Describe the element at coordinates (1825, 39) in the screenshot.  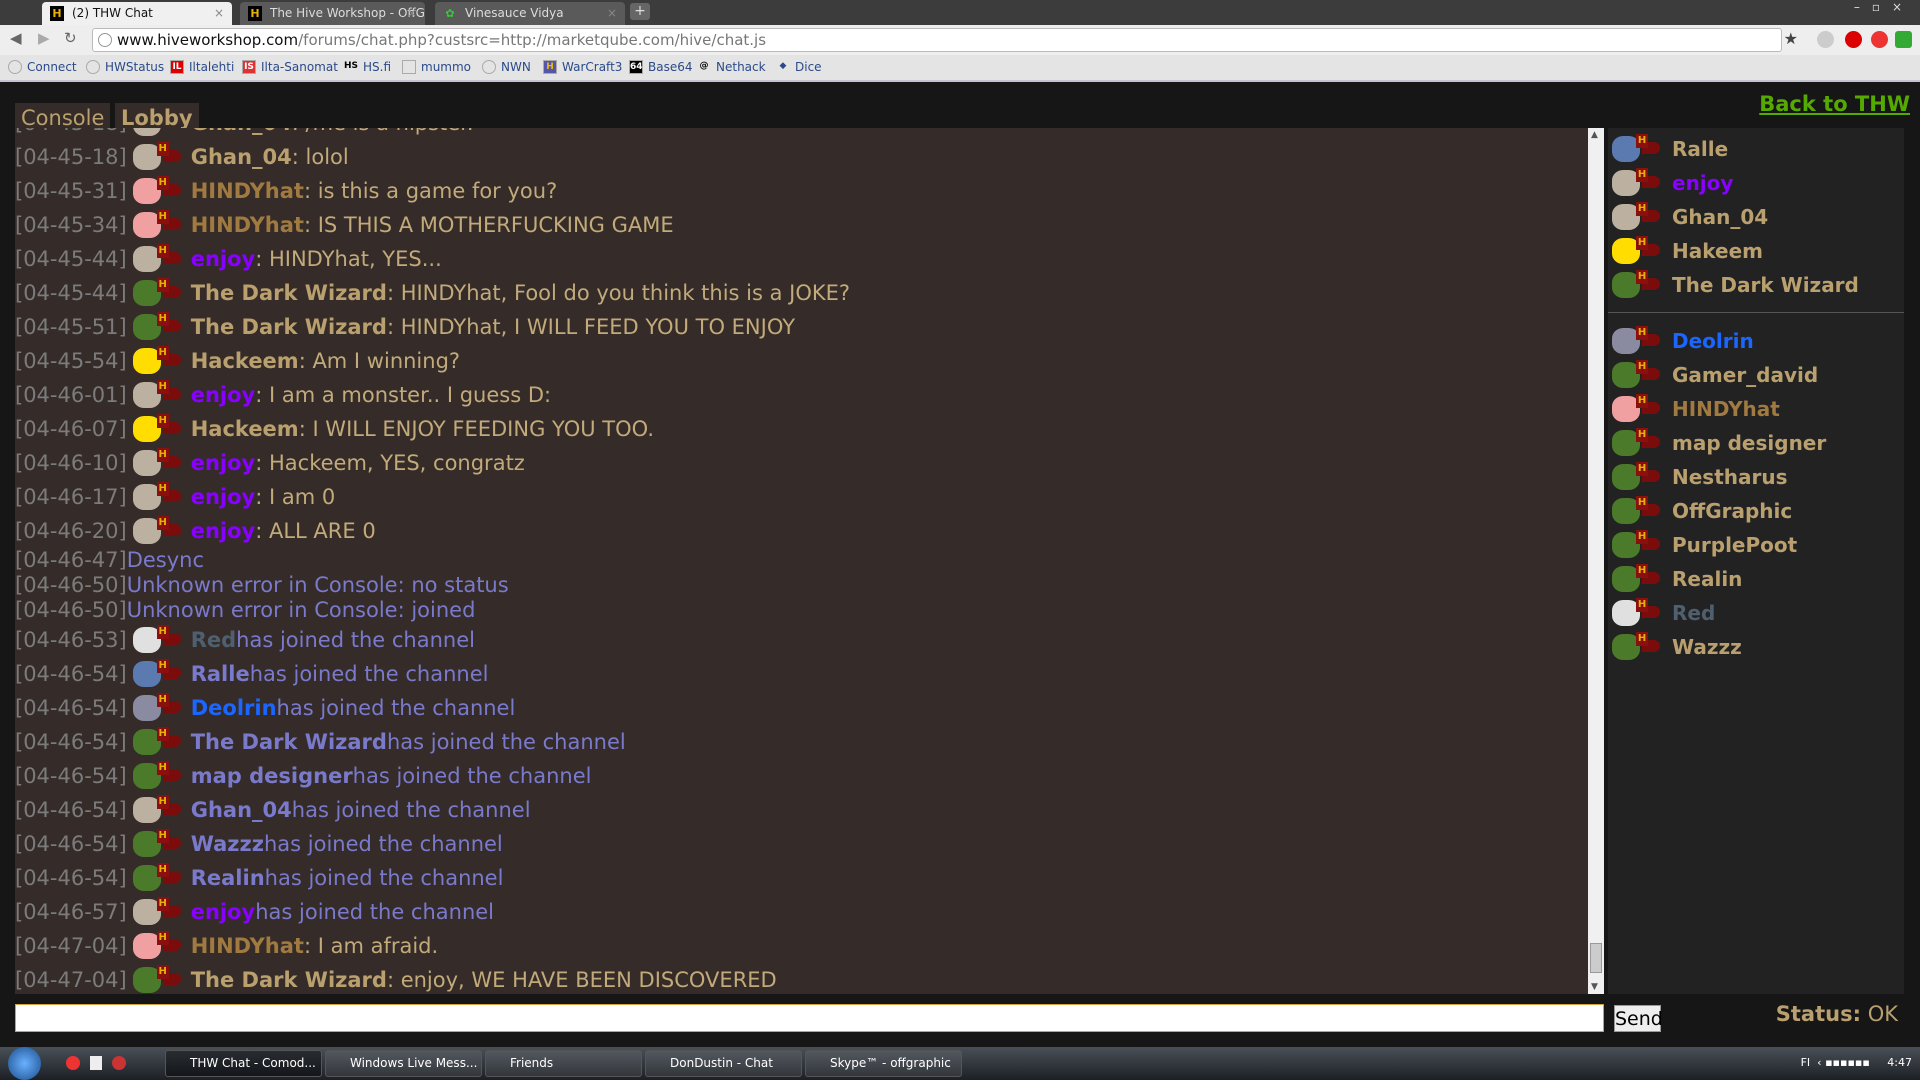
I see `signal-extension-icon` at that location.